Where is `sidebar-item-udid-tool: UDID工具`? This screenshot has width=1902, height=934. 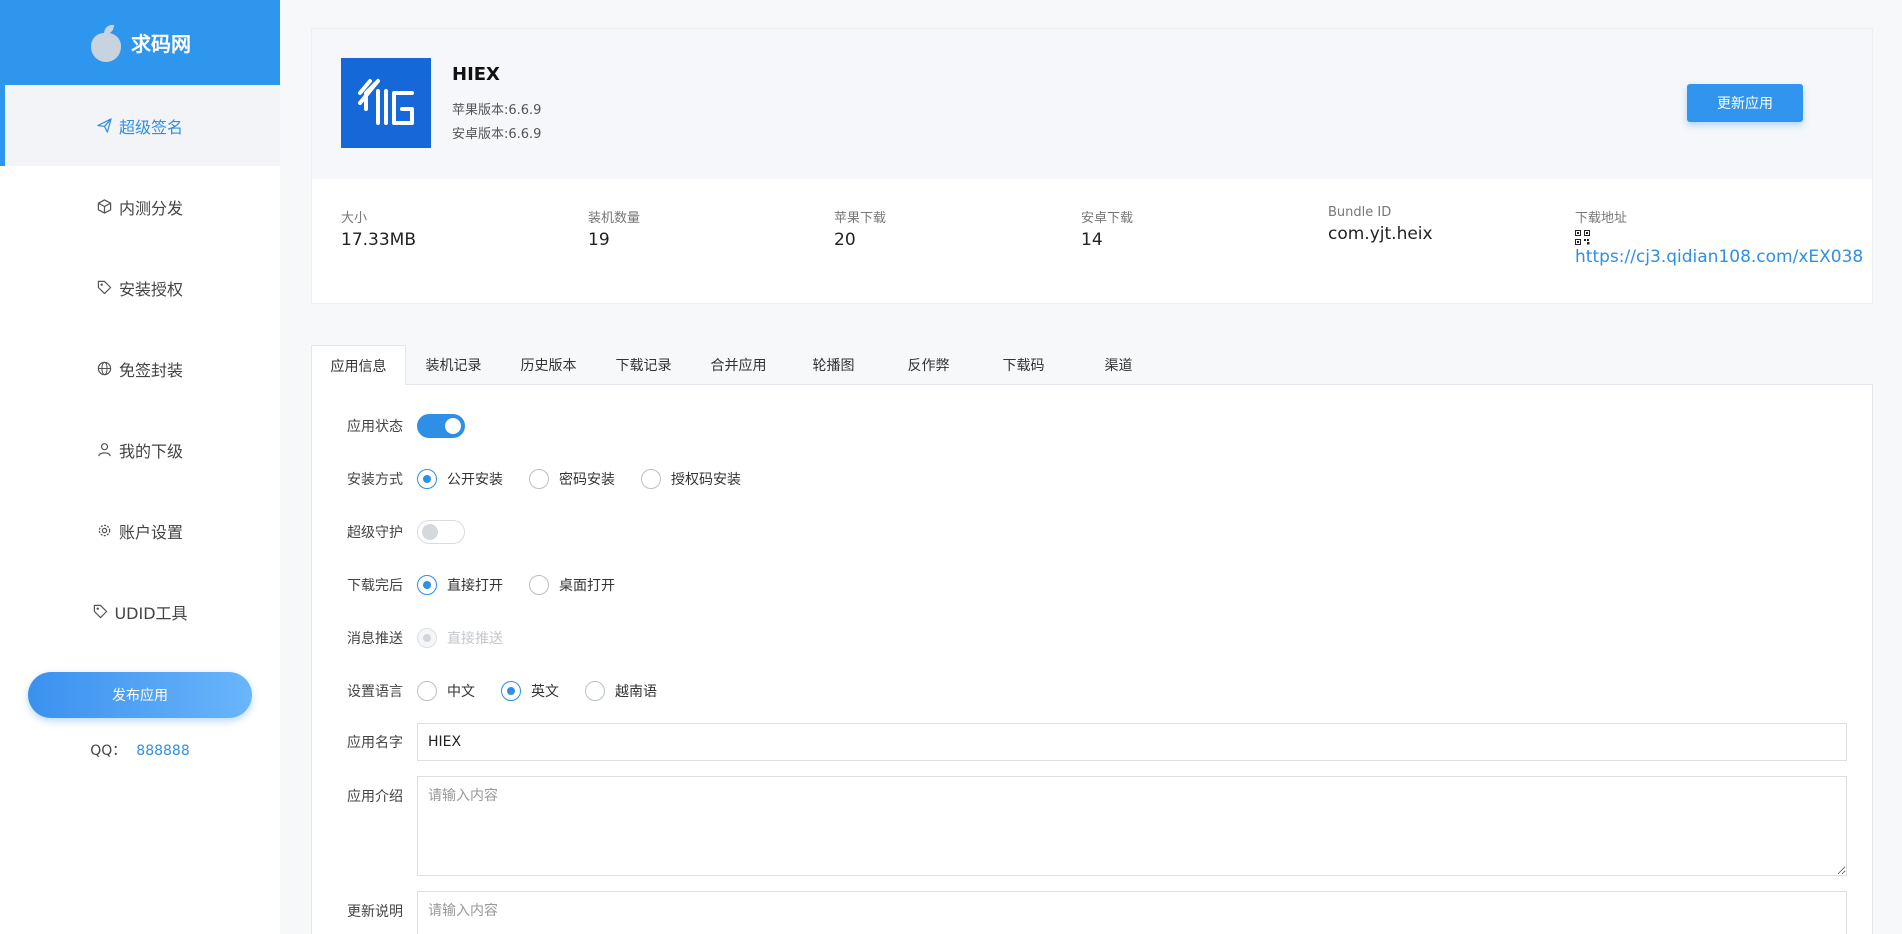
sidebar-item-udid-tool: UDID工具 is located at coordinates (140, 611).